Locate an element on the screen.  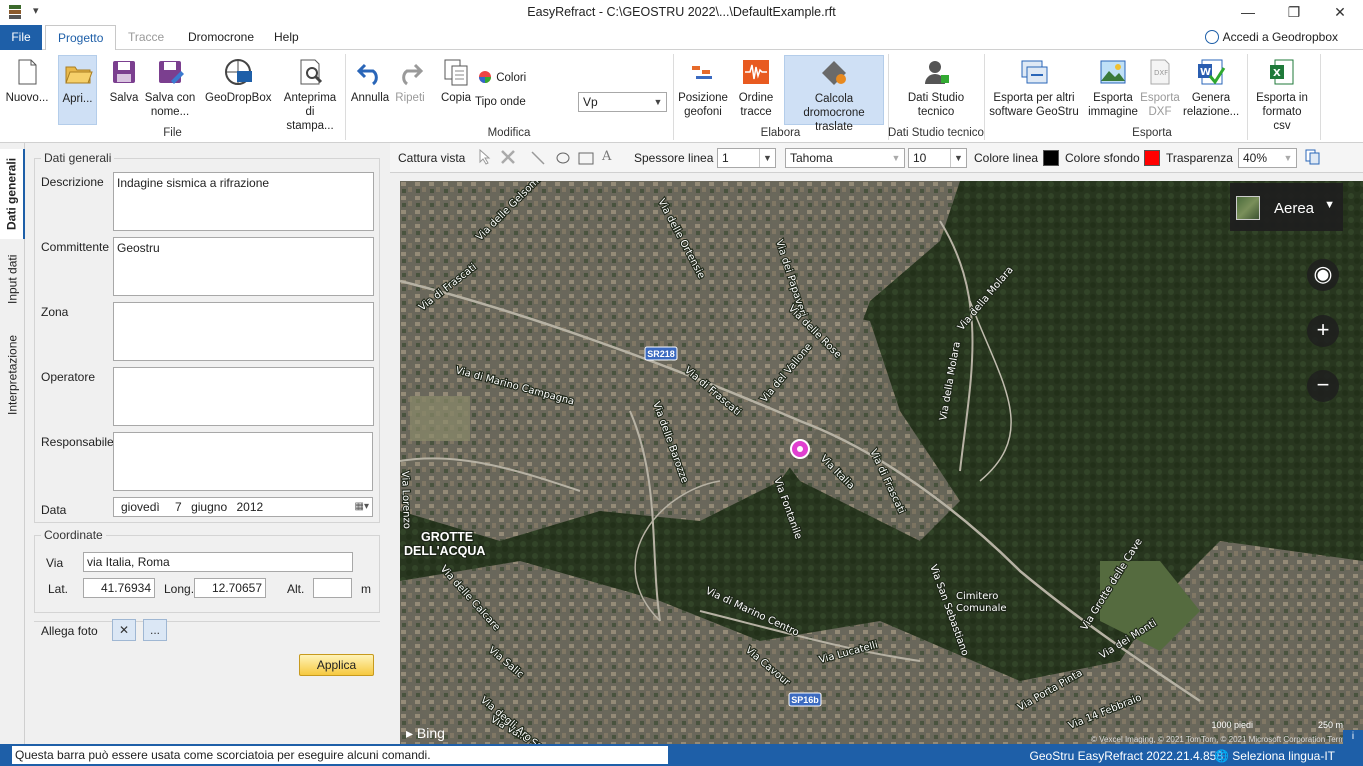
text-icon: A is located at coordinates (606, 156).